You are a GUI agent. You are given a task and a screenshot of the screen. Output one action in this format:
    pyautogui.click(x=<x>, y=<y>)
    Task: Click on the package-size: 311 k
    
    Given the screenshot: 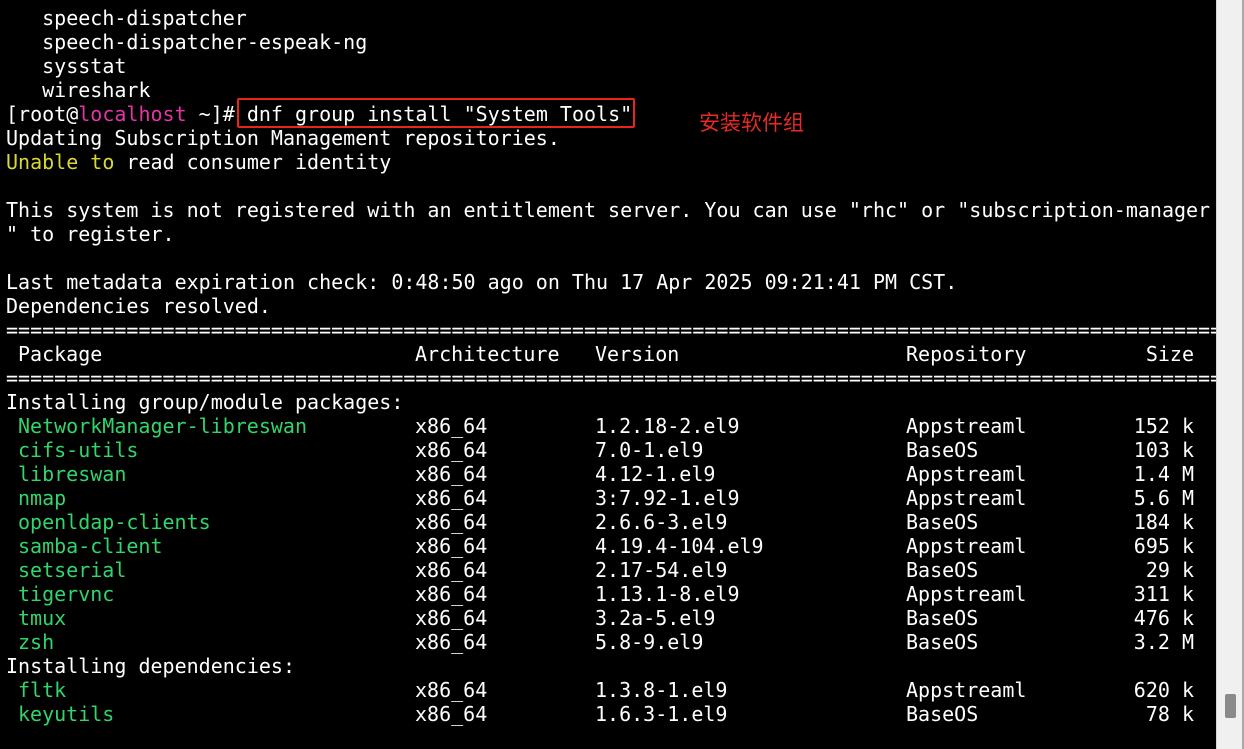 What is the action you would take?
    pyautogui.click(x=1163, y=594)
    